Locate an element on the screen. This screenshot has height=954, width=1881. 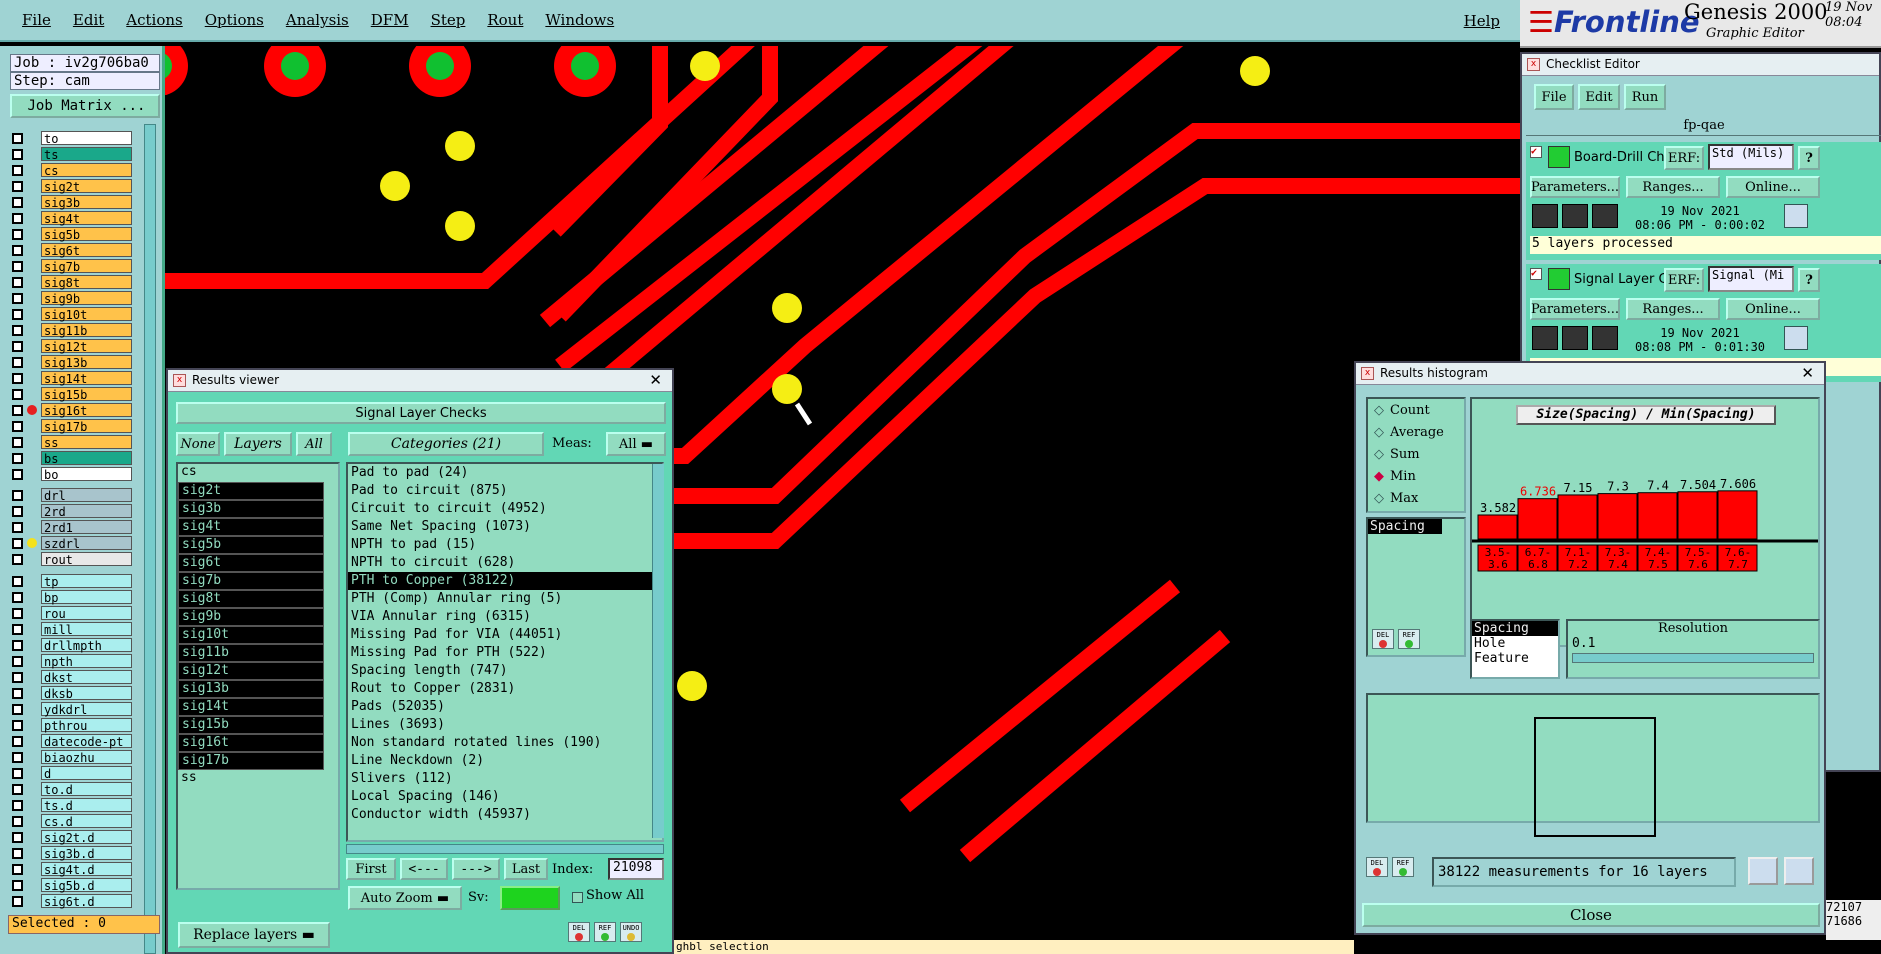
layer-name: sig17b is located at coordinates (86, 426).